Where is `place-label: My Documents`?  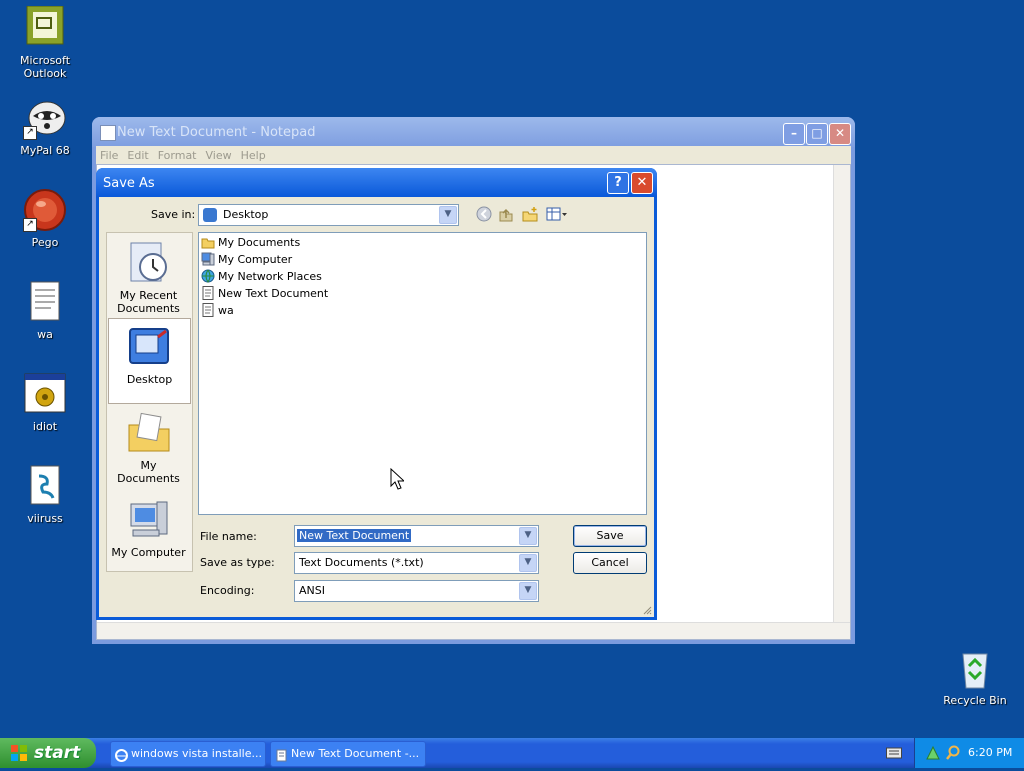
place-label: My Documents is located at coordinates (148, 472).